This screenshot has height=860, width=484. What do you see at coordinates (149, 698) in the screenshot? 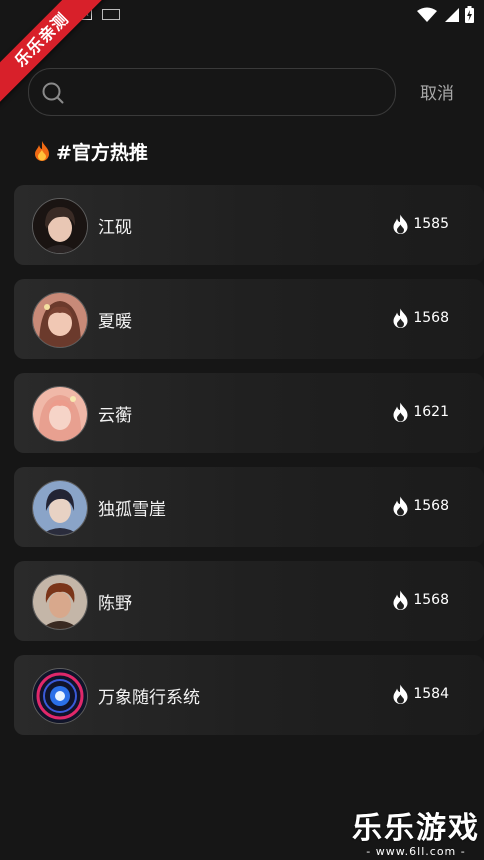
I see `character-name: 万象随行系统` at bounding box center [149, 698].